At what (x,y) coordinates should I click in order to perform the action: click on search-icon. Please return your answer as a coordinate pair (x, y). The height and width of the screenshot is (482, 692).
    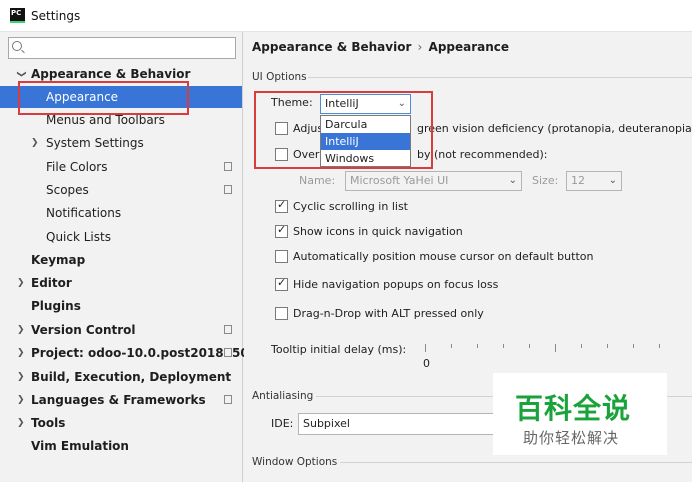
    Looking at the image, I should click on (17, 46).